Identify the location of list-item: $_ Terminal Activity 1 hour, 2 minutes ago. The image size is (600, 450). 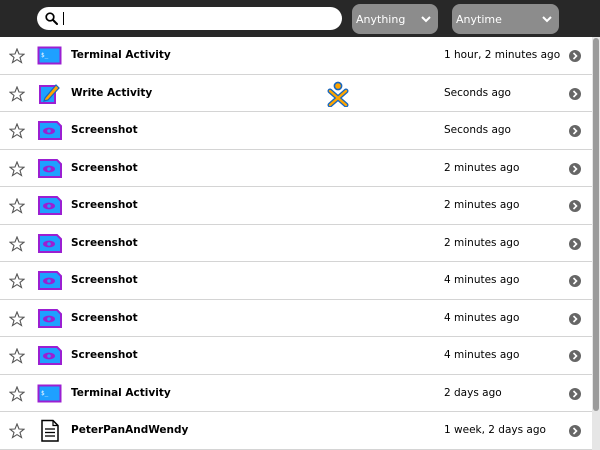
(296, 56).